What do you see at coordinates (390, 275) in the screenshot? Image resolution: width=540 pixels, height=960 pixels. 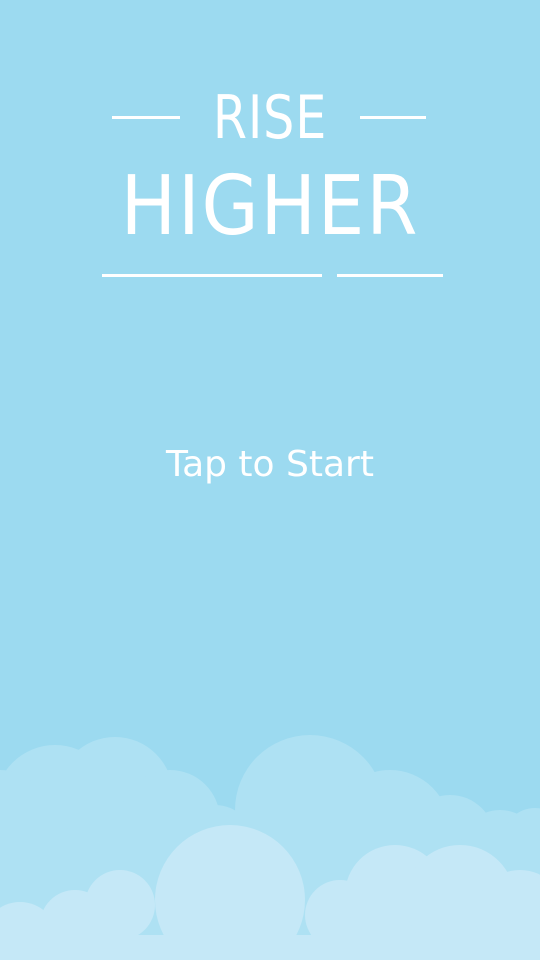 I see `logo-rule-bottom-right` at bounding box center [390, 275].